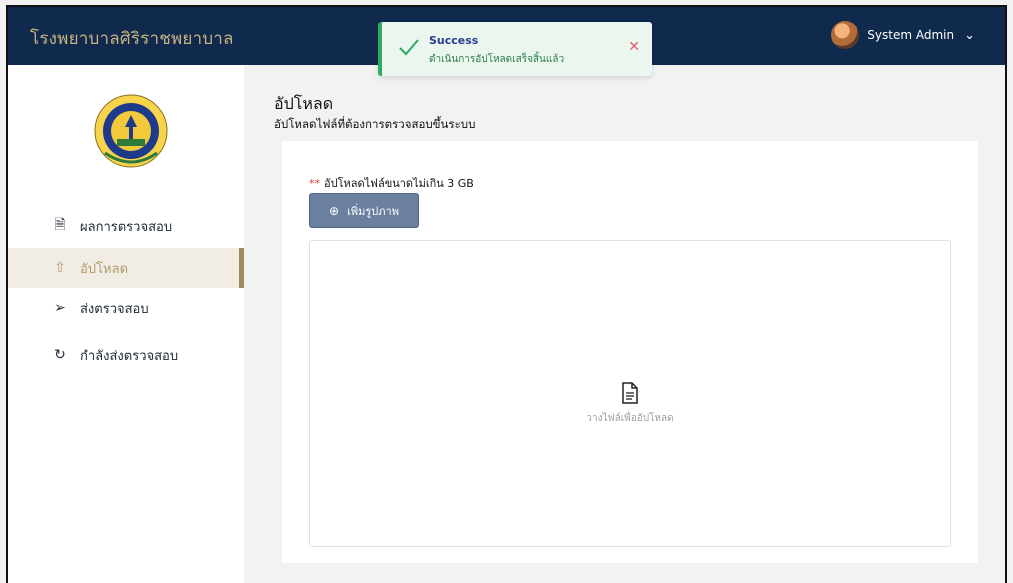 The width and height of the screenshot is (1013, 583). I want to click on sidebar-item-label: ผลการตรวจสอบ, so click(126, 227).